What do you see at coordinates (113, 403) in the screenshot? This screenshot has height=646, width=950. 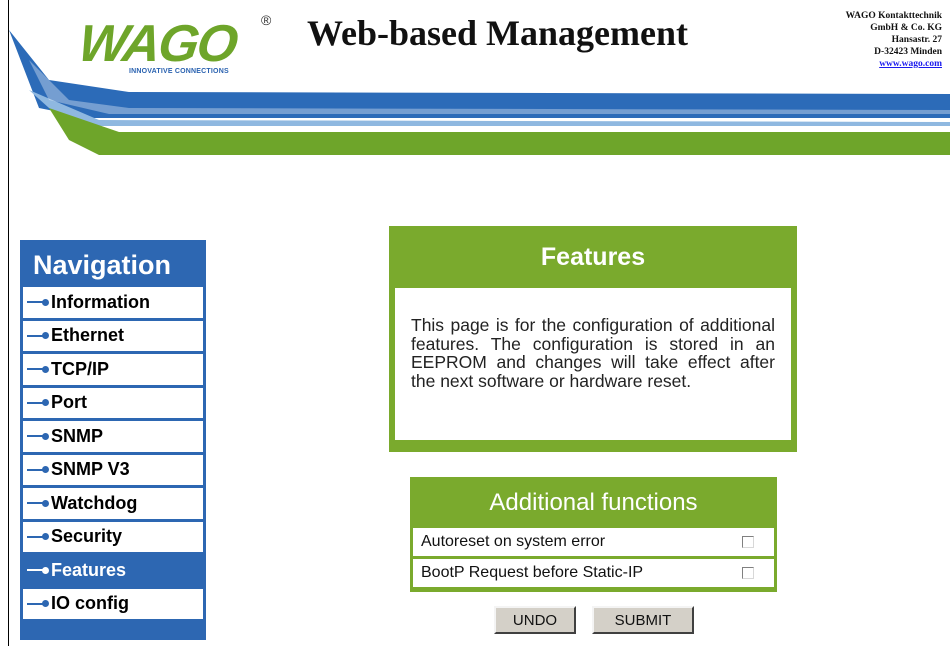 I see `nav-item-port: Port` at bounding box center [113, 403].